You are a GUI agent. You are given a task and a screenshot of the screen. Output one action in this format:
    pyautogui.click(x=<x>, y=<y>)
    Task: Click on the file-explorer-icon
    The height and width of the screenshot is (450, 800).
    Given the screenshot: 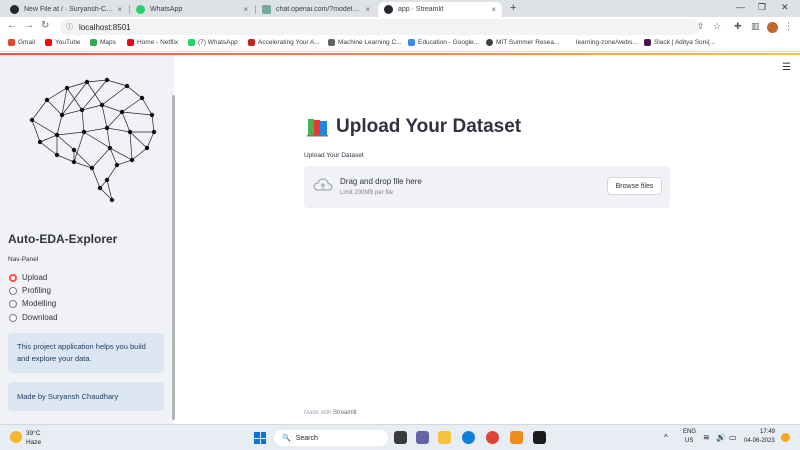 What is the action you would take?
    pyautogui.click(x=444, y=437)
    